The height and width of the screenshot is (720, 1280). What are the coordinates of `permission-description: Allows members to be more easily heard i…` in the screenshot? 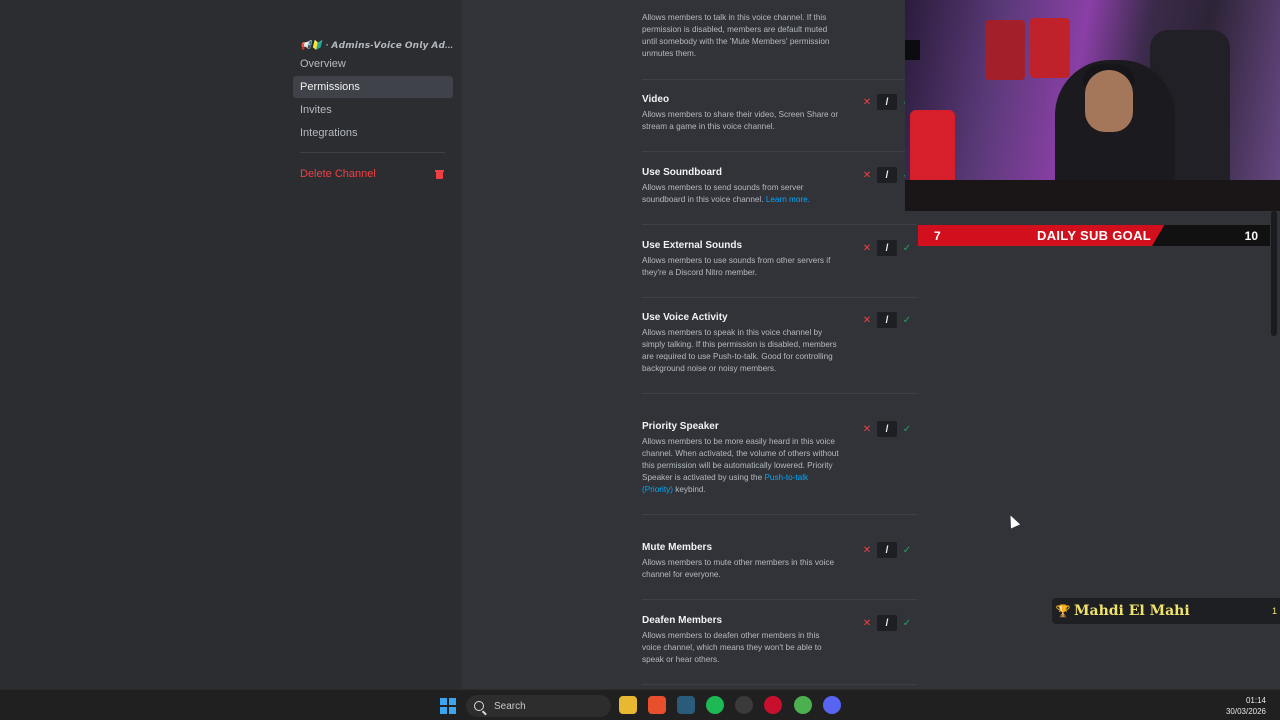 It's located at (741, 466).